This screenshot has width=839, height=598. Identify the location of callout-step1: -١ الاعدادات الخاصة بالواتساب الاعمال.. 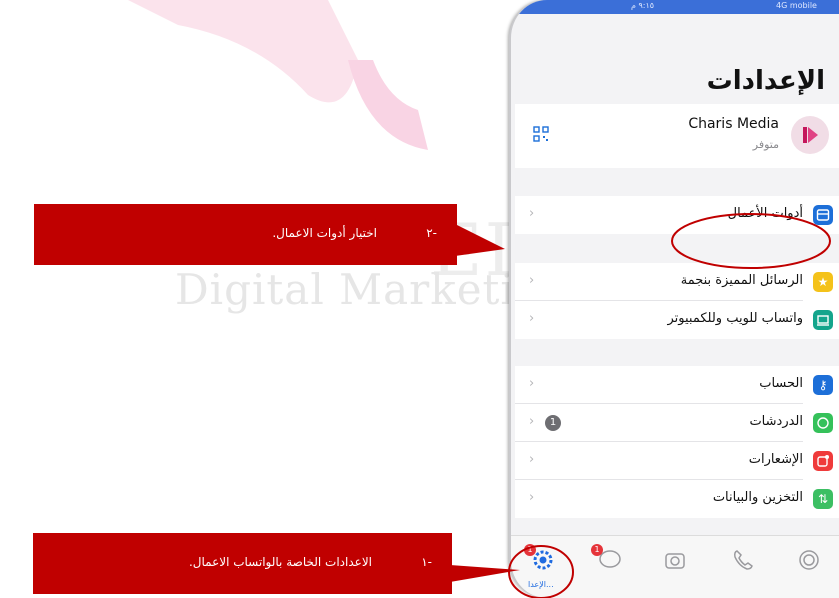
(242, 563).